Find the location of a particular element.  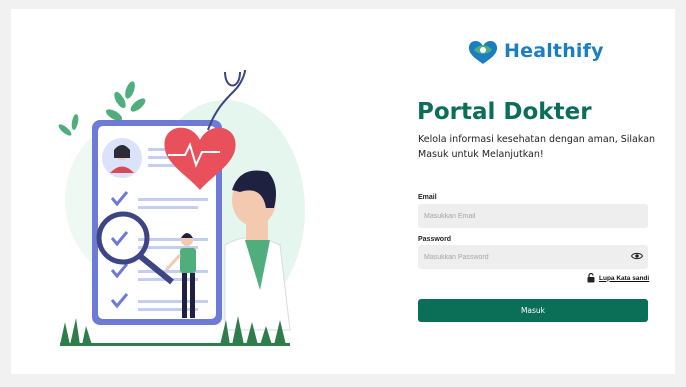

password-label: Password is located at coordinates (435, 239).